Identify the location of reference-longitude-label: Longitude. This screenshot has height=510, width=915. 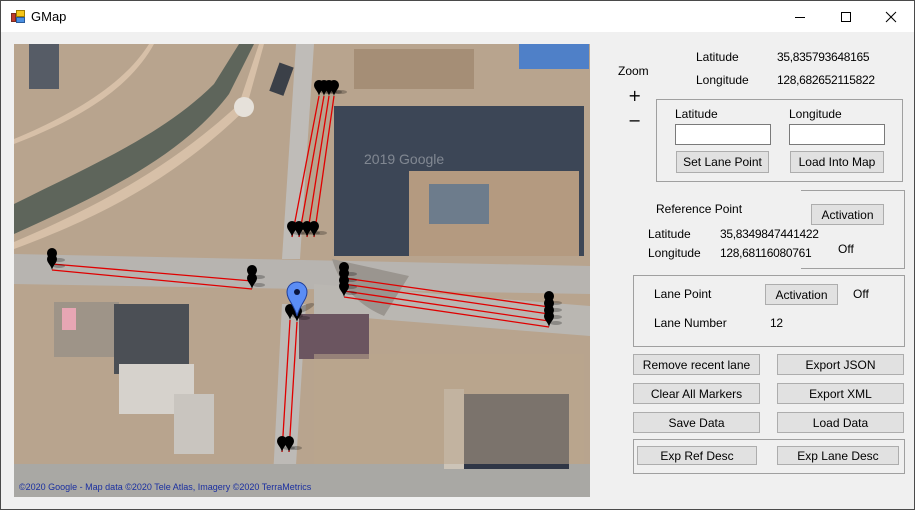
(674, 253).